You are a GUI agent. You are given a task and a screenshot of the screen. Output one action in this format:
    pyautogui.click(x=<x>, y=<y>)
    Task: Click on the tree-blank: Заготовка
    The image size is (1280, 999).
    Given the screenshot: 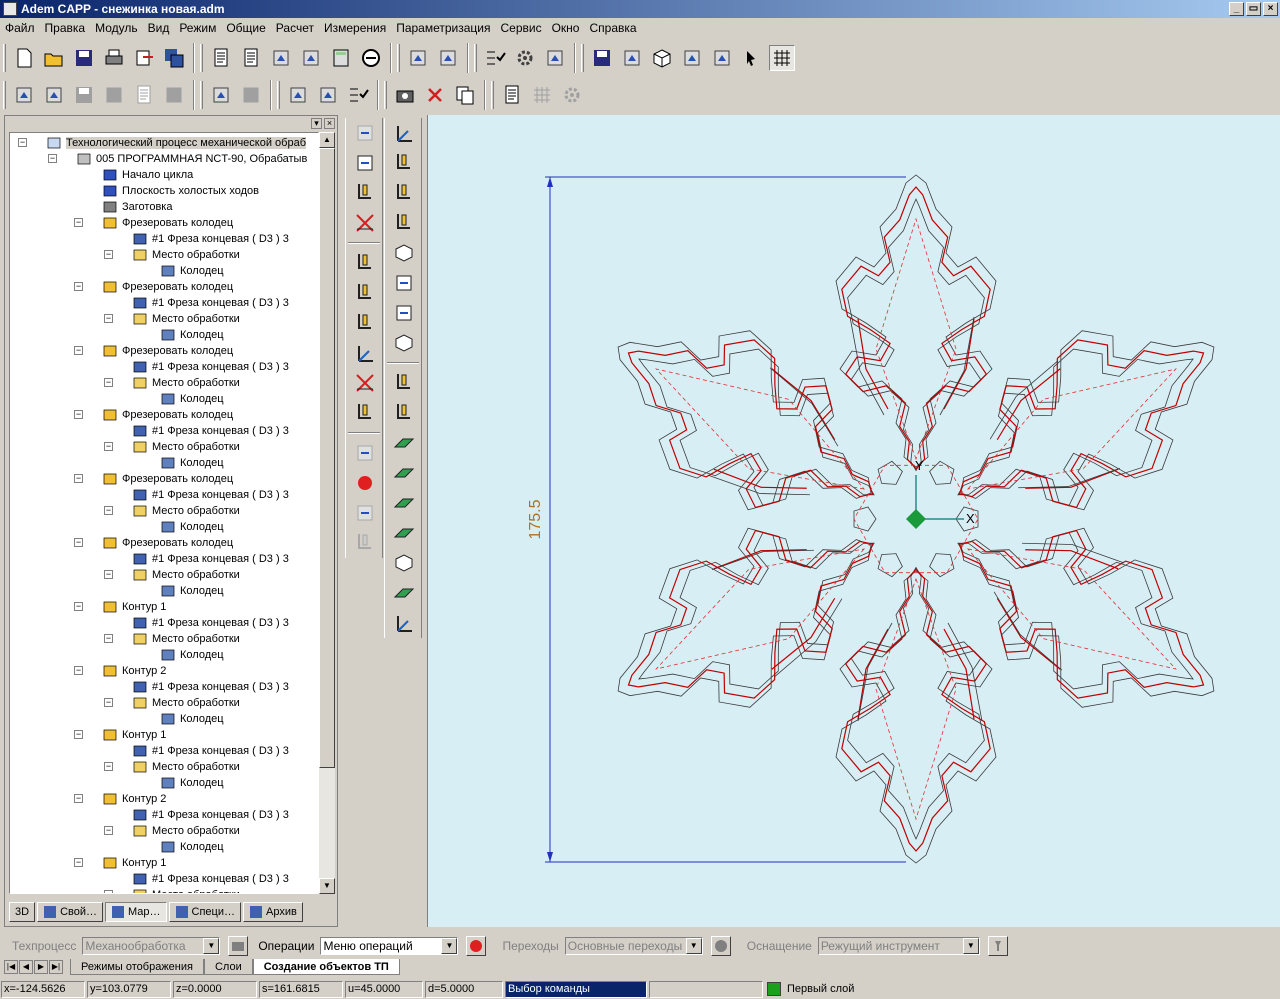 What is the action you would take?
    pyautogui.click(x=137, y=207)
    